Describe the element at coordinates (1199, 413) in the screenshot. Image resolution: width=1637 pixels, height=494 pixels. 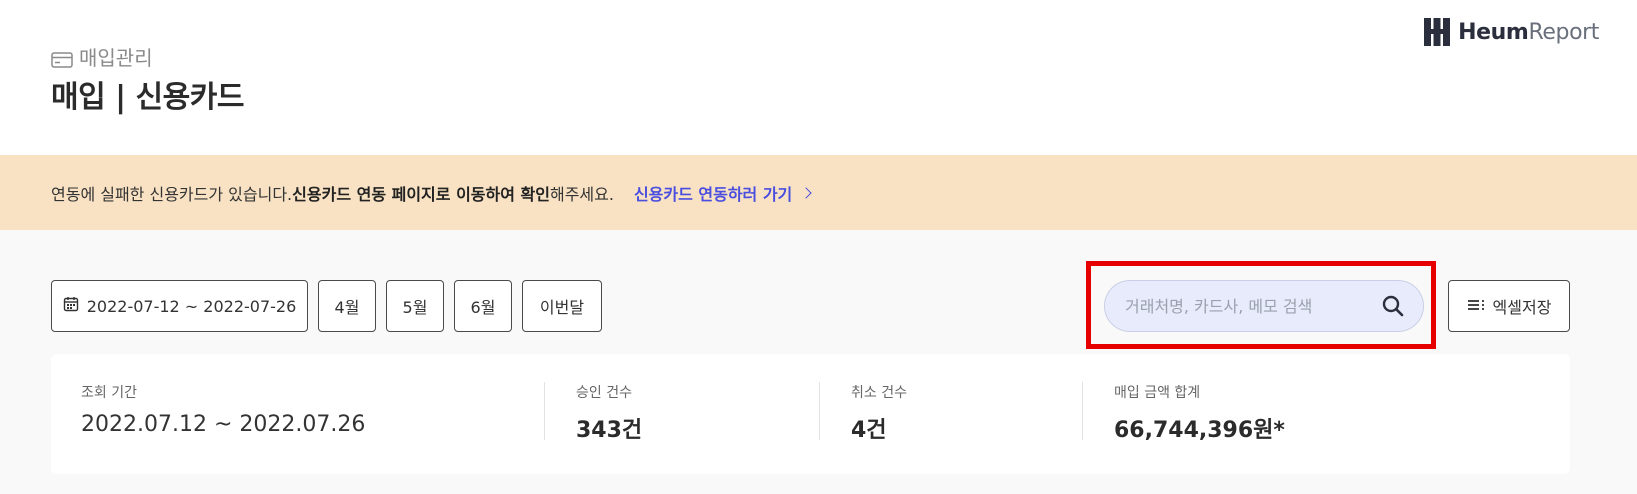
I see `stat-total: 매입 금액 합계 66,744,396원*` at that location.